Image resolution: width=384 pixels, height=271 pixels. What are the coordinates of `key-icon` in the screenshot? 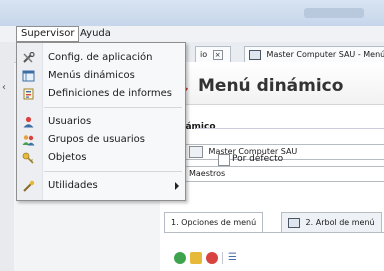 It's located at (28, 158).